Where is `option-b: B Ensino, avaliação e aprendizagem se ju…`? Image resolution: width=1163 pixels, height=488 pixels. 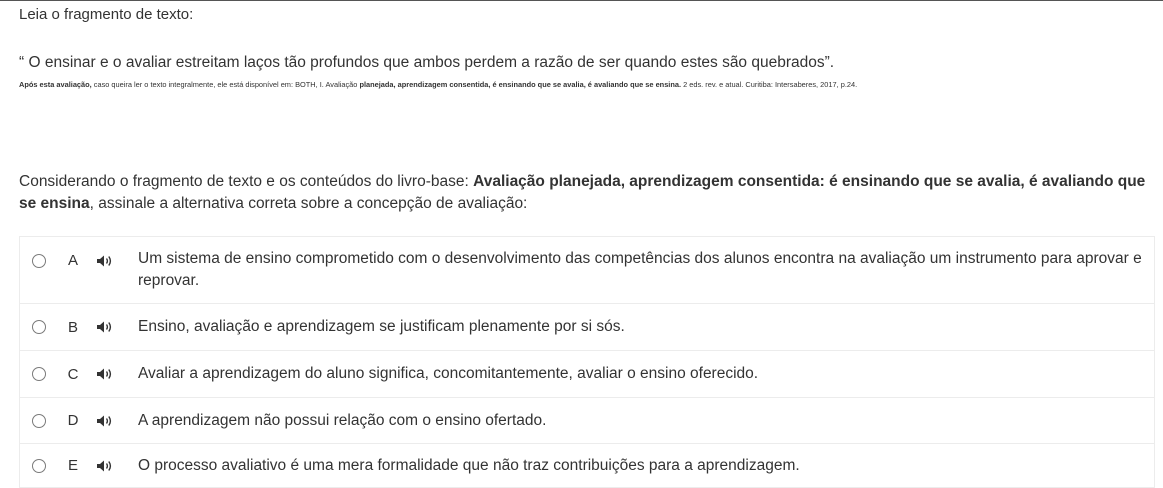 option-b: B Ensino, avaliação e aprendizagem se ju… is located at coordinates (587, 327).